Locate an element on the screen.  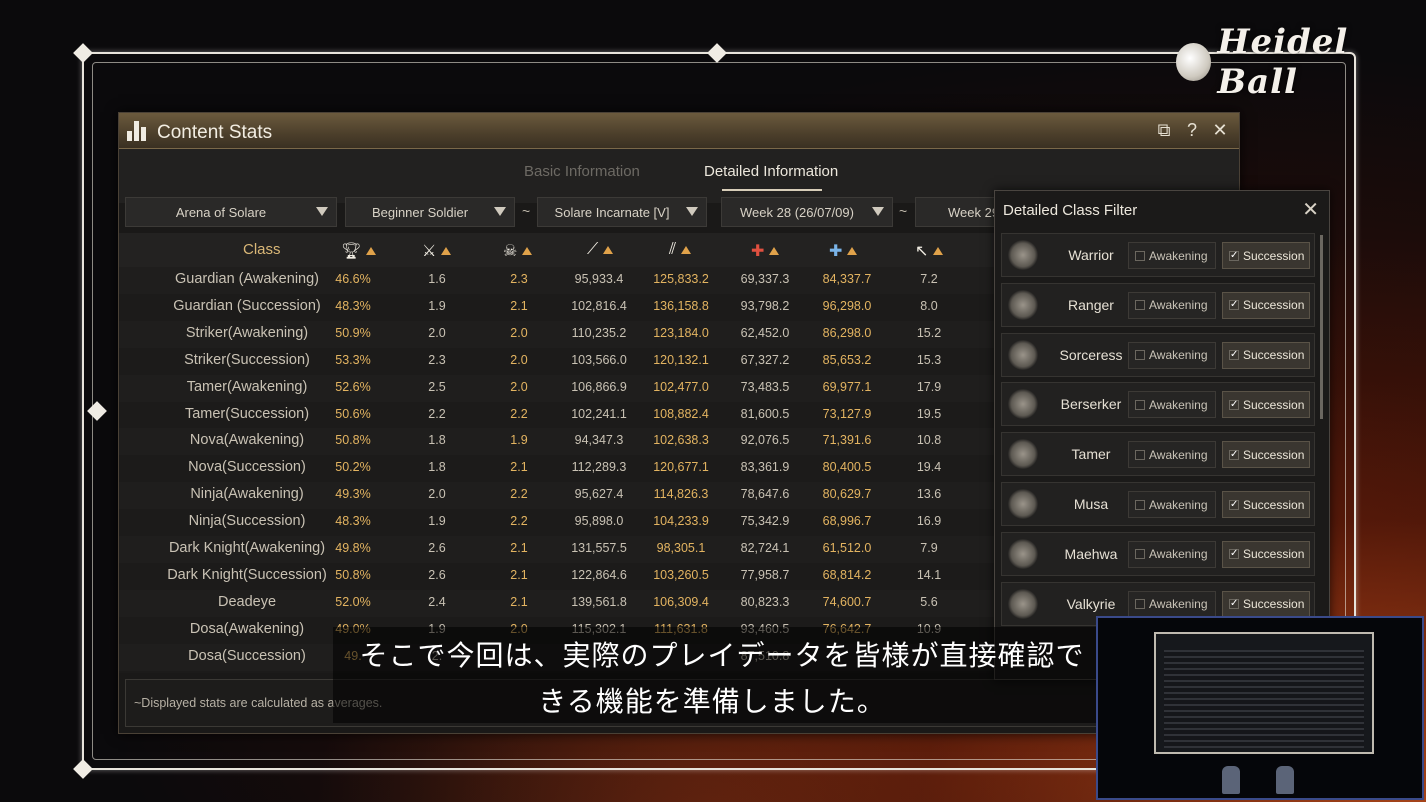
row-kills: 2.0 is located at coordinates (437, 494).